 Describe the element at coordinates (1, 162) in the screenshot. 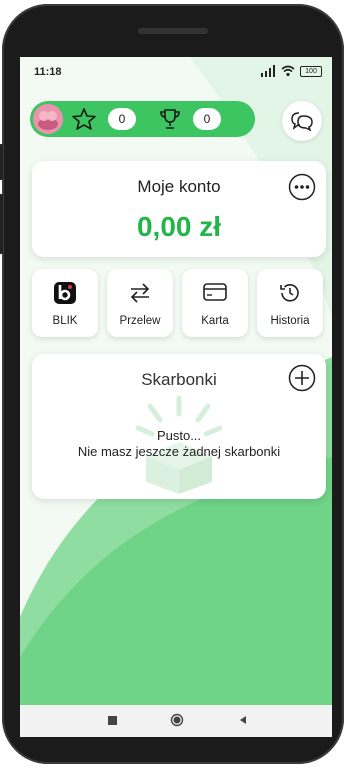

I see `volume-button` at that location.